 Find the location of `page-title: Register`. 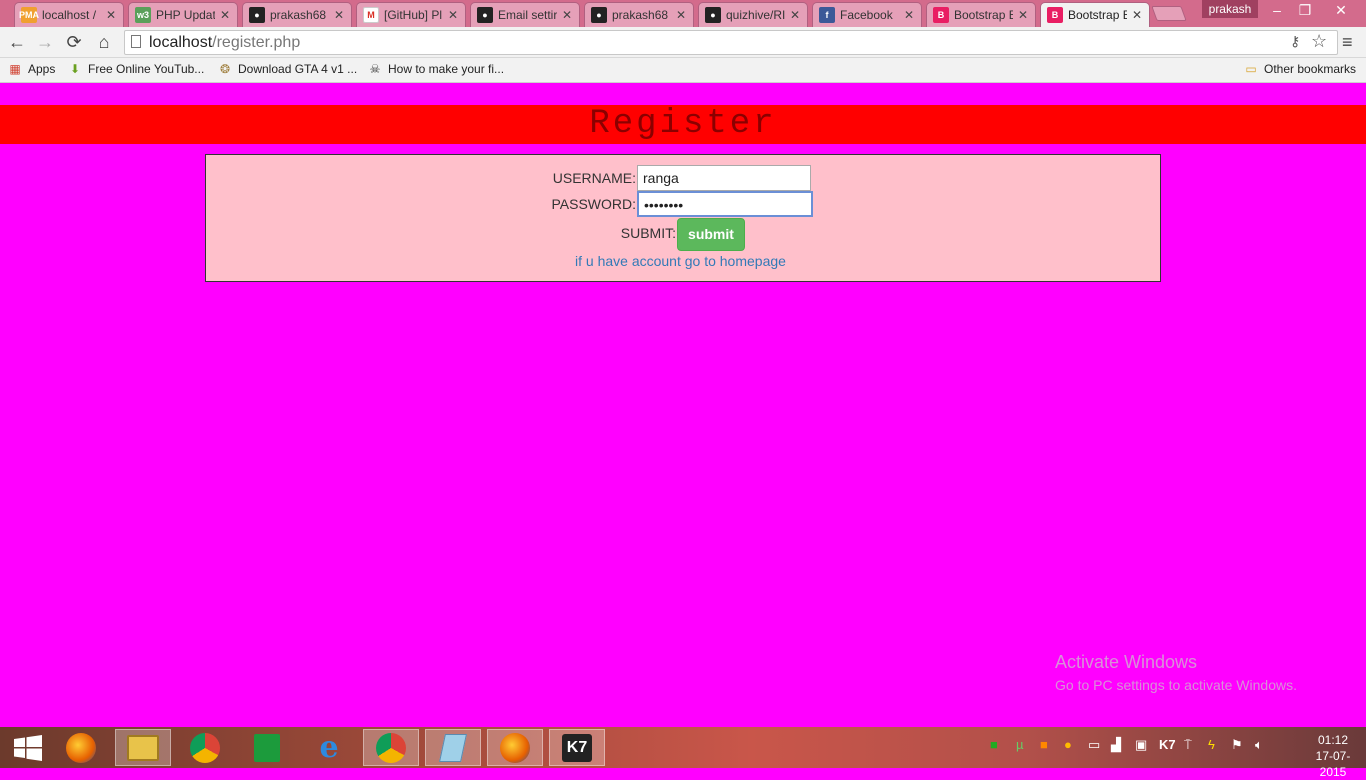

page-title: Register is located at coordinates (683, 124).